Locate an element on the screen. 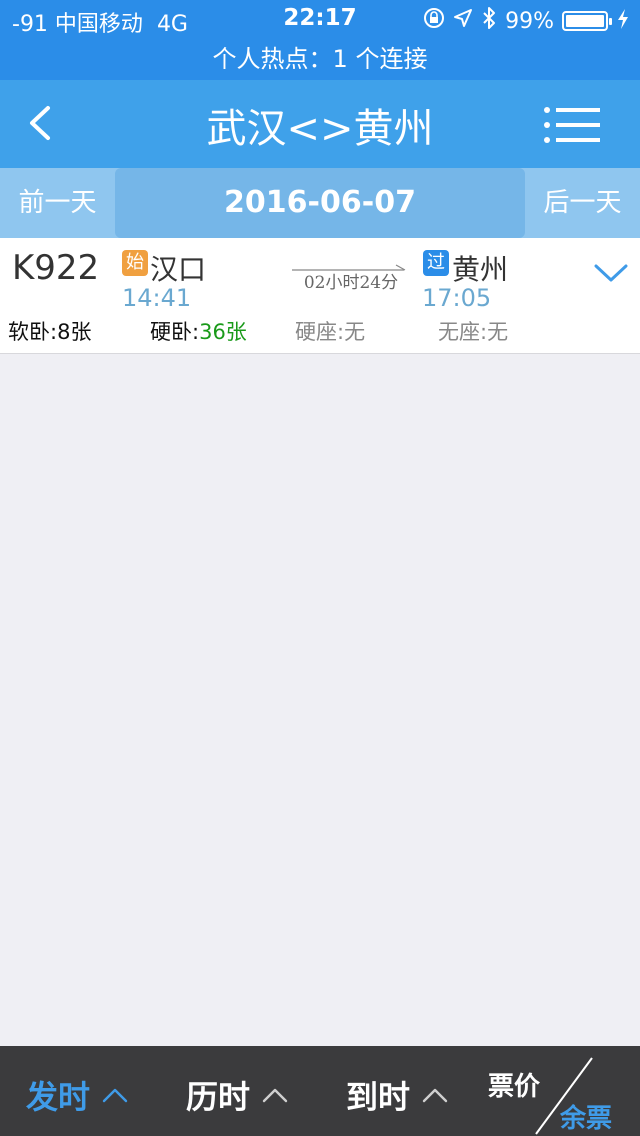 The height and width of the screenshot is (1136, 640). status-right: 99% is located at coordinates (526, 21).